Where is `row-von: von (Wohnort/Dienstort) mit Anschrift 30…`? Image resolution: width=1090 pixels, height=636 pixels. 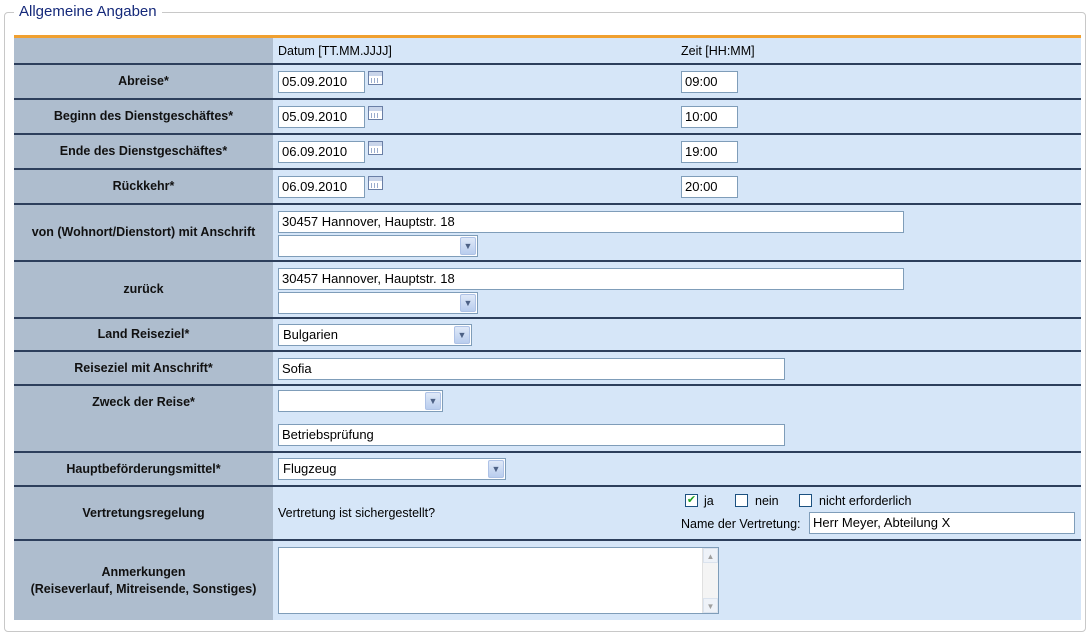 row-von: von (Wohnort/Dienstort) mit Anschrift 30… is located at coordinates (547, 233).